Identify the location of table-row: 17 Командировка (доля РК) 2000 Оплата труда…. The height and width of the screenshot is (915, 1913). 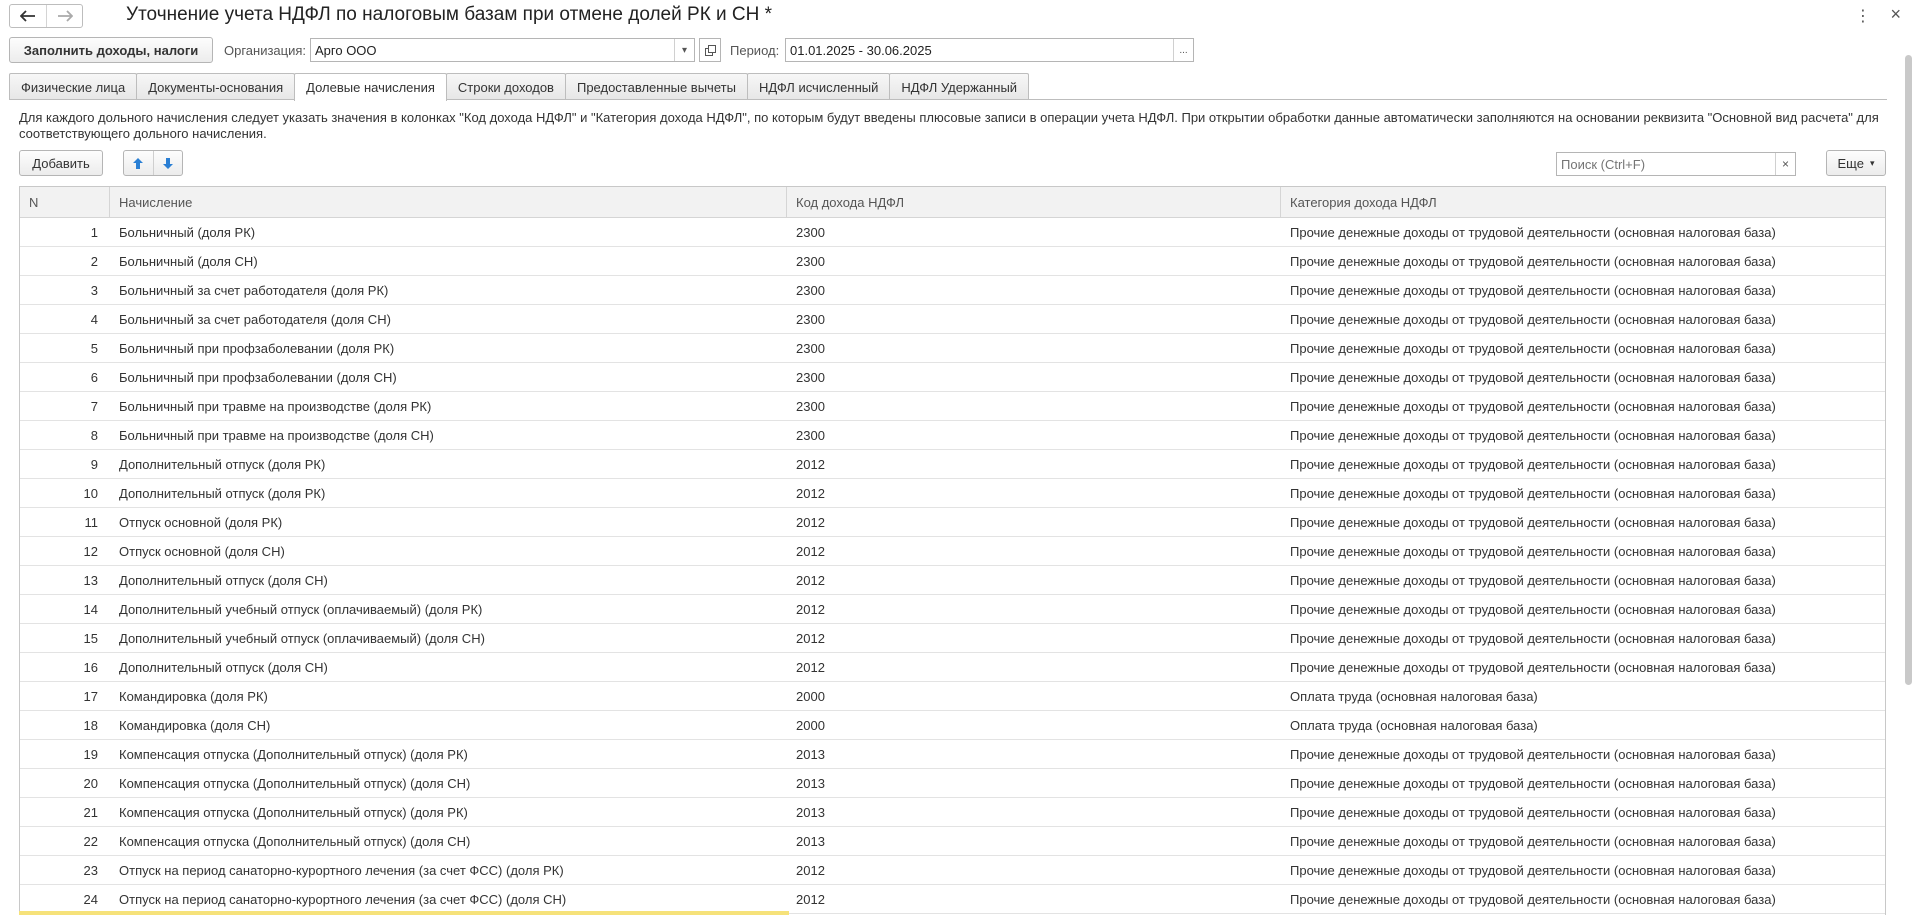
(952, 696).